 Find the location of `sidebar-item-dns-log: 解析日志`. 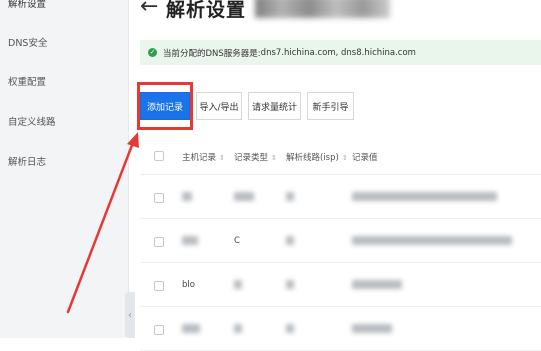

sidebar-item-dns-log: 解析日志 is located at coordinates (27, 161).